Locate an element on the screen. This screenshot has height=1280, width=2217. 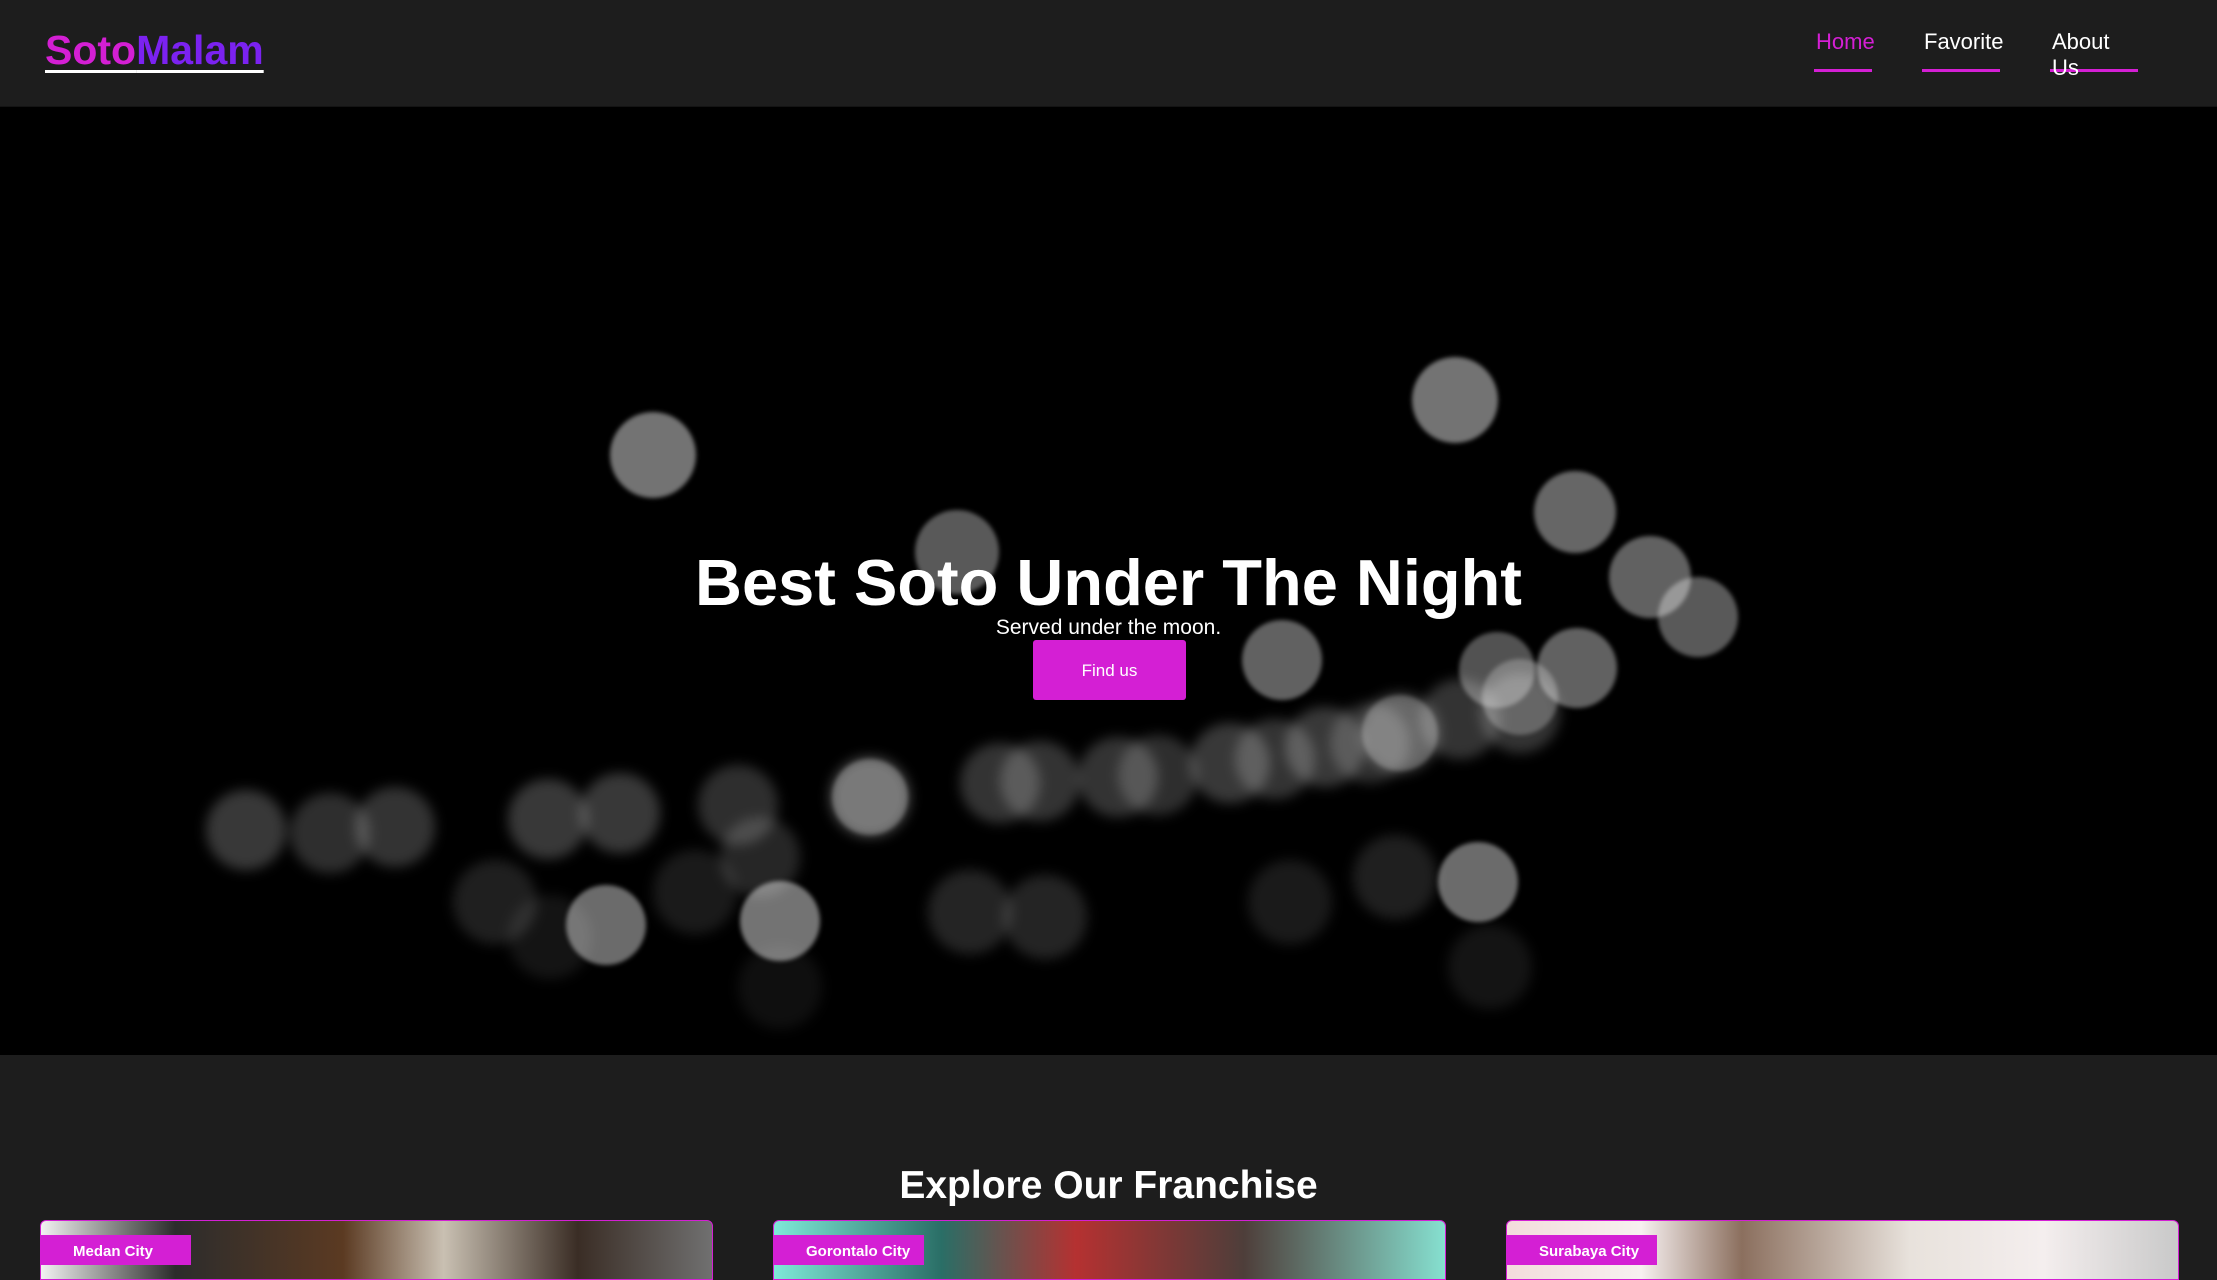
franchise-section-title: Explore Our Franchise is located at coordinates (1108, 1186).